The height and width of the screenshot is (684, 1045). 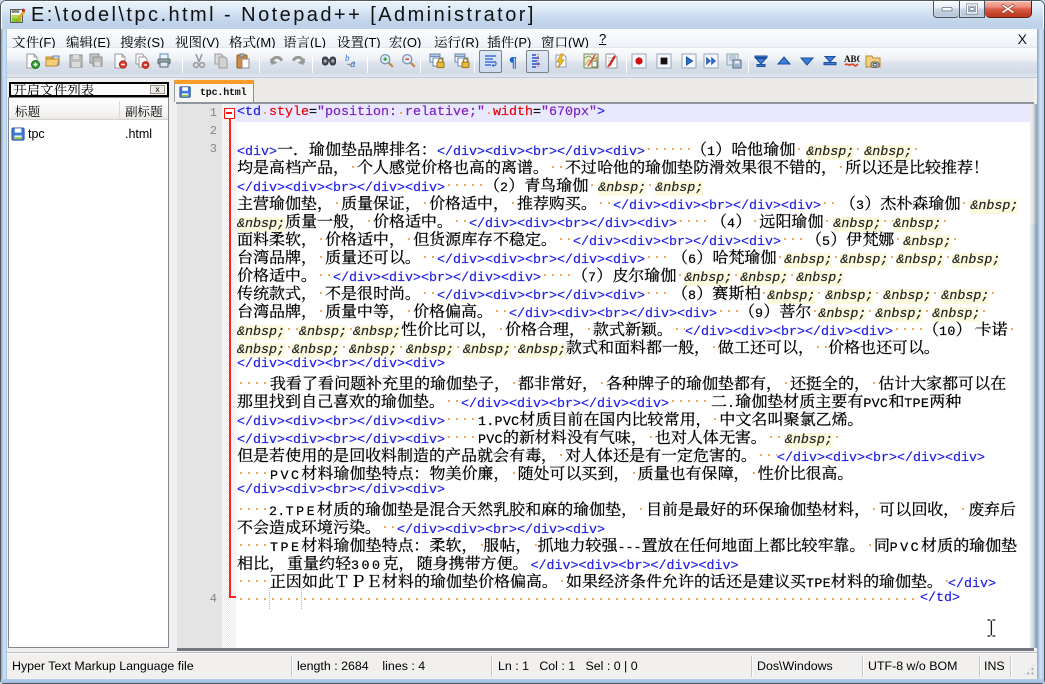 I want to click on svg-text: ABC, so click(x=852, y=59).